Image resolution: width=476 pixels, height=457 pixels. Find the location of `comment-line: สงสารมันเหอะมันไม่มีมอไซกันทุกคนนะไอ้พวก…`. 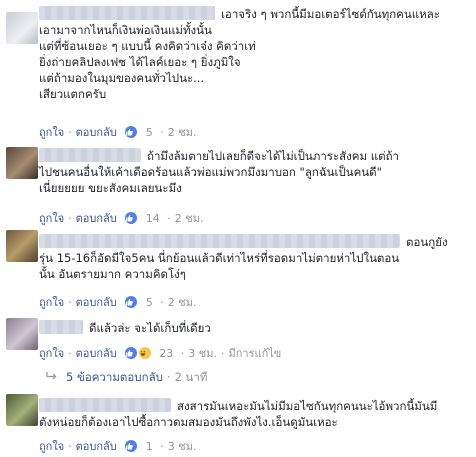

comment-line: สงสารมันเหอะมันไม่มีมอไซกันทุกคนนะไอ้พวก… is located at coordinates (307, 406).